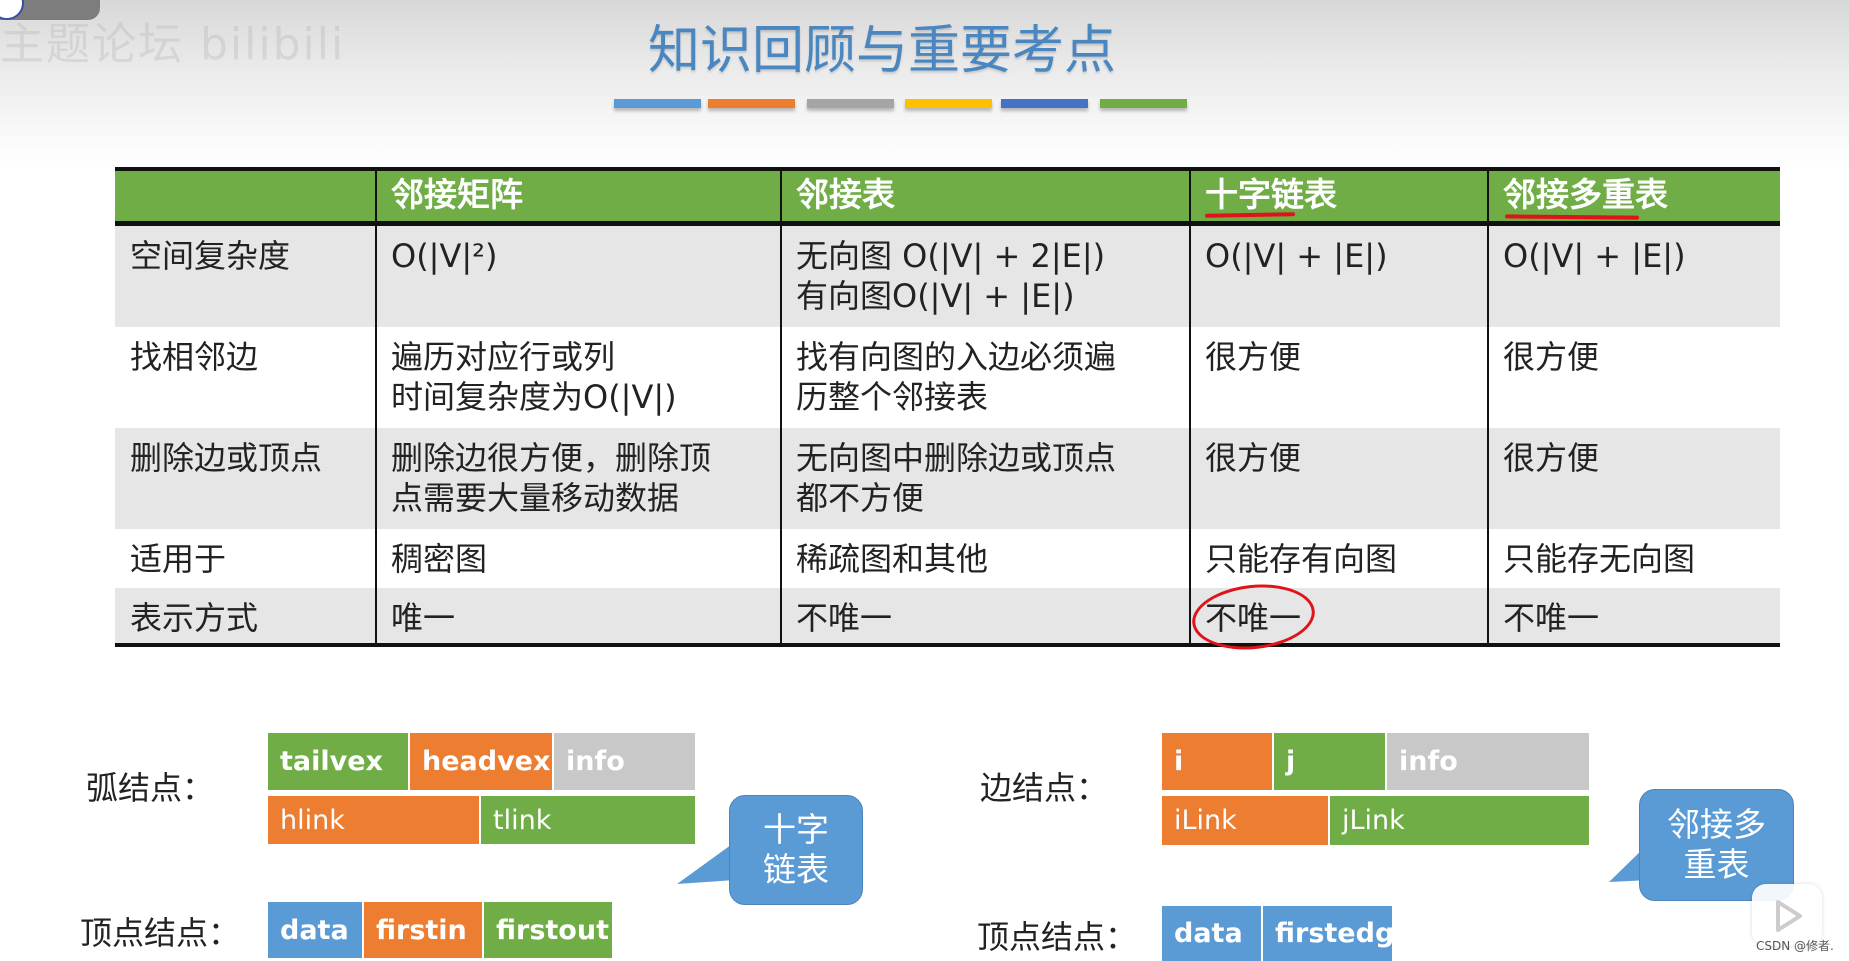  What do you see at coordinates (951, 276) in the screenshot?
I see `table-cell: 无向图 O(|V| + 2|E|) 有向图O(|V| + |E|)` at bounding box center [951, 276].